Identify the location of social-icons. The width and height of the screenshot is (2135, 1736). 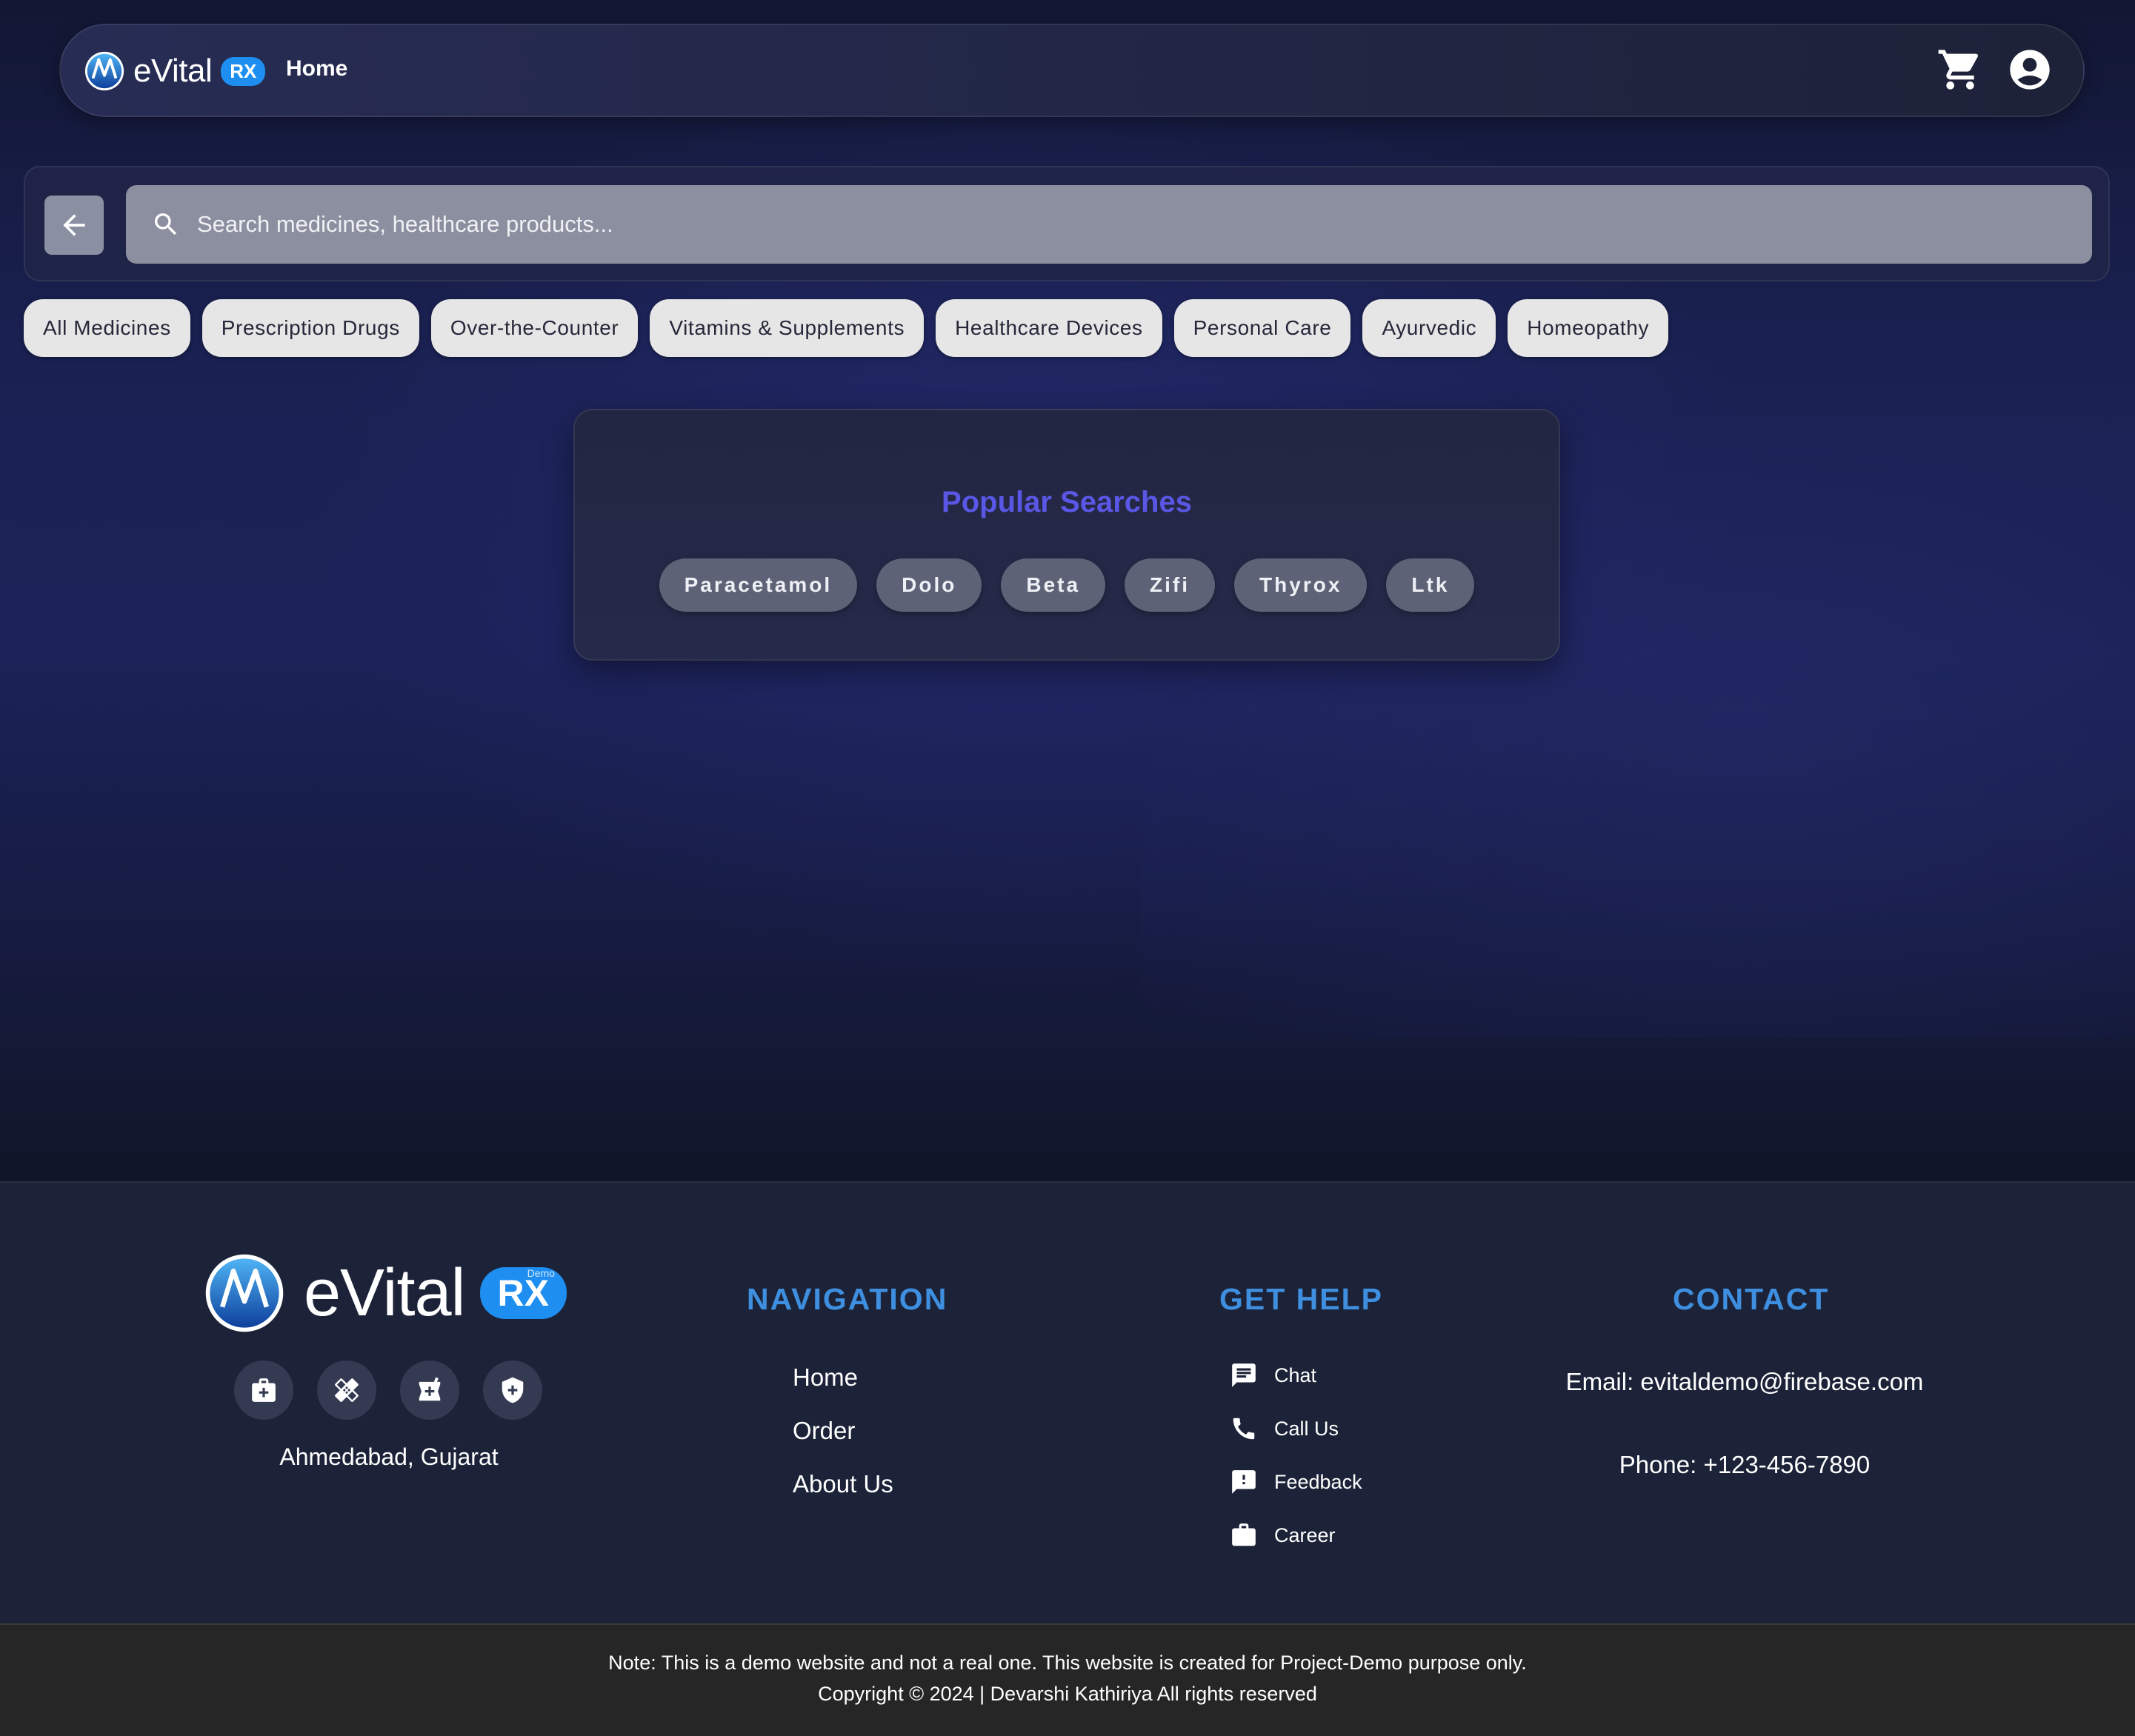
(388, 1390).